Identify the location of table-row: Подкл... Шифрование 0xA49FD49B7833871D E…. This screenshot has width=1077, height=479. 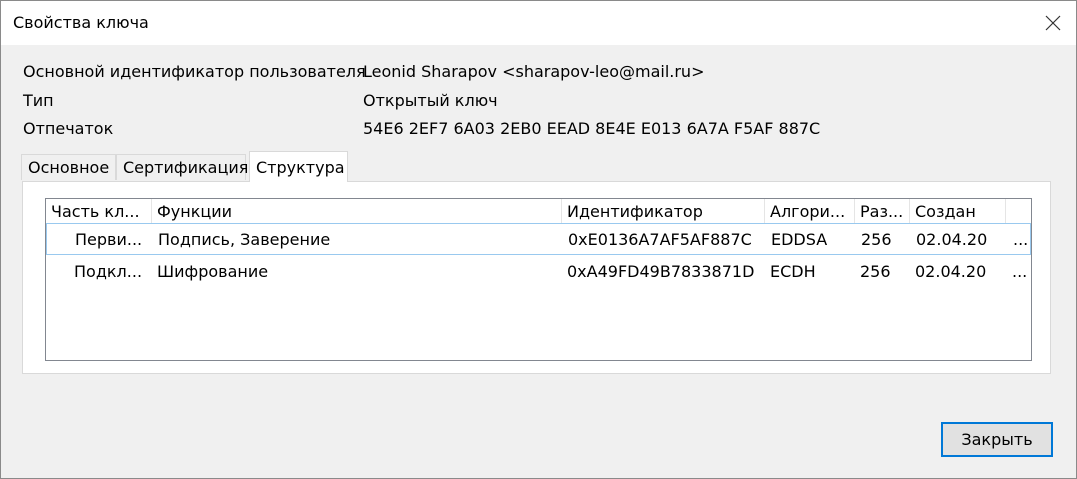
(538, 272).